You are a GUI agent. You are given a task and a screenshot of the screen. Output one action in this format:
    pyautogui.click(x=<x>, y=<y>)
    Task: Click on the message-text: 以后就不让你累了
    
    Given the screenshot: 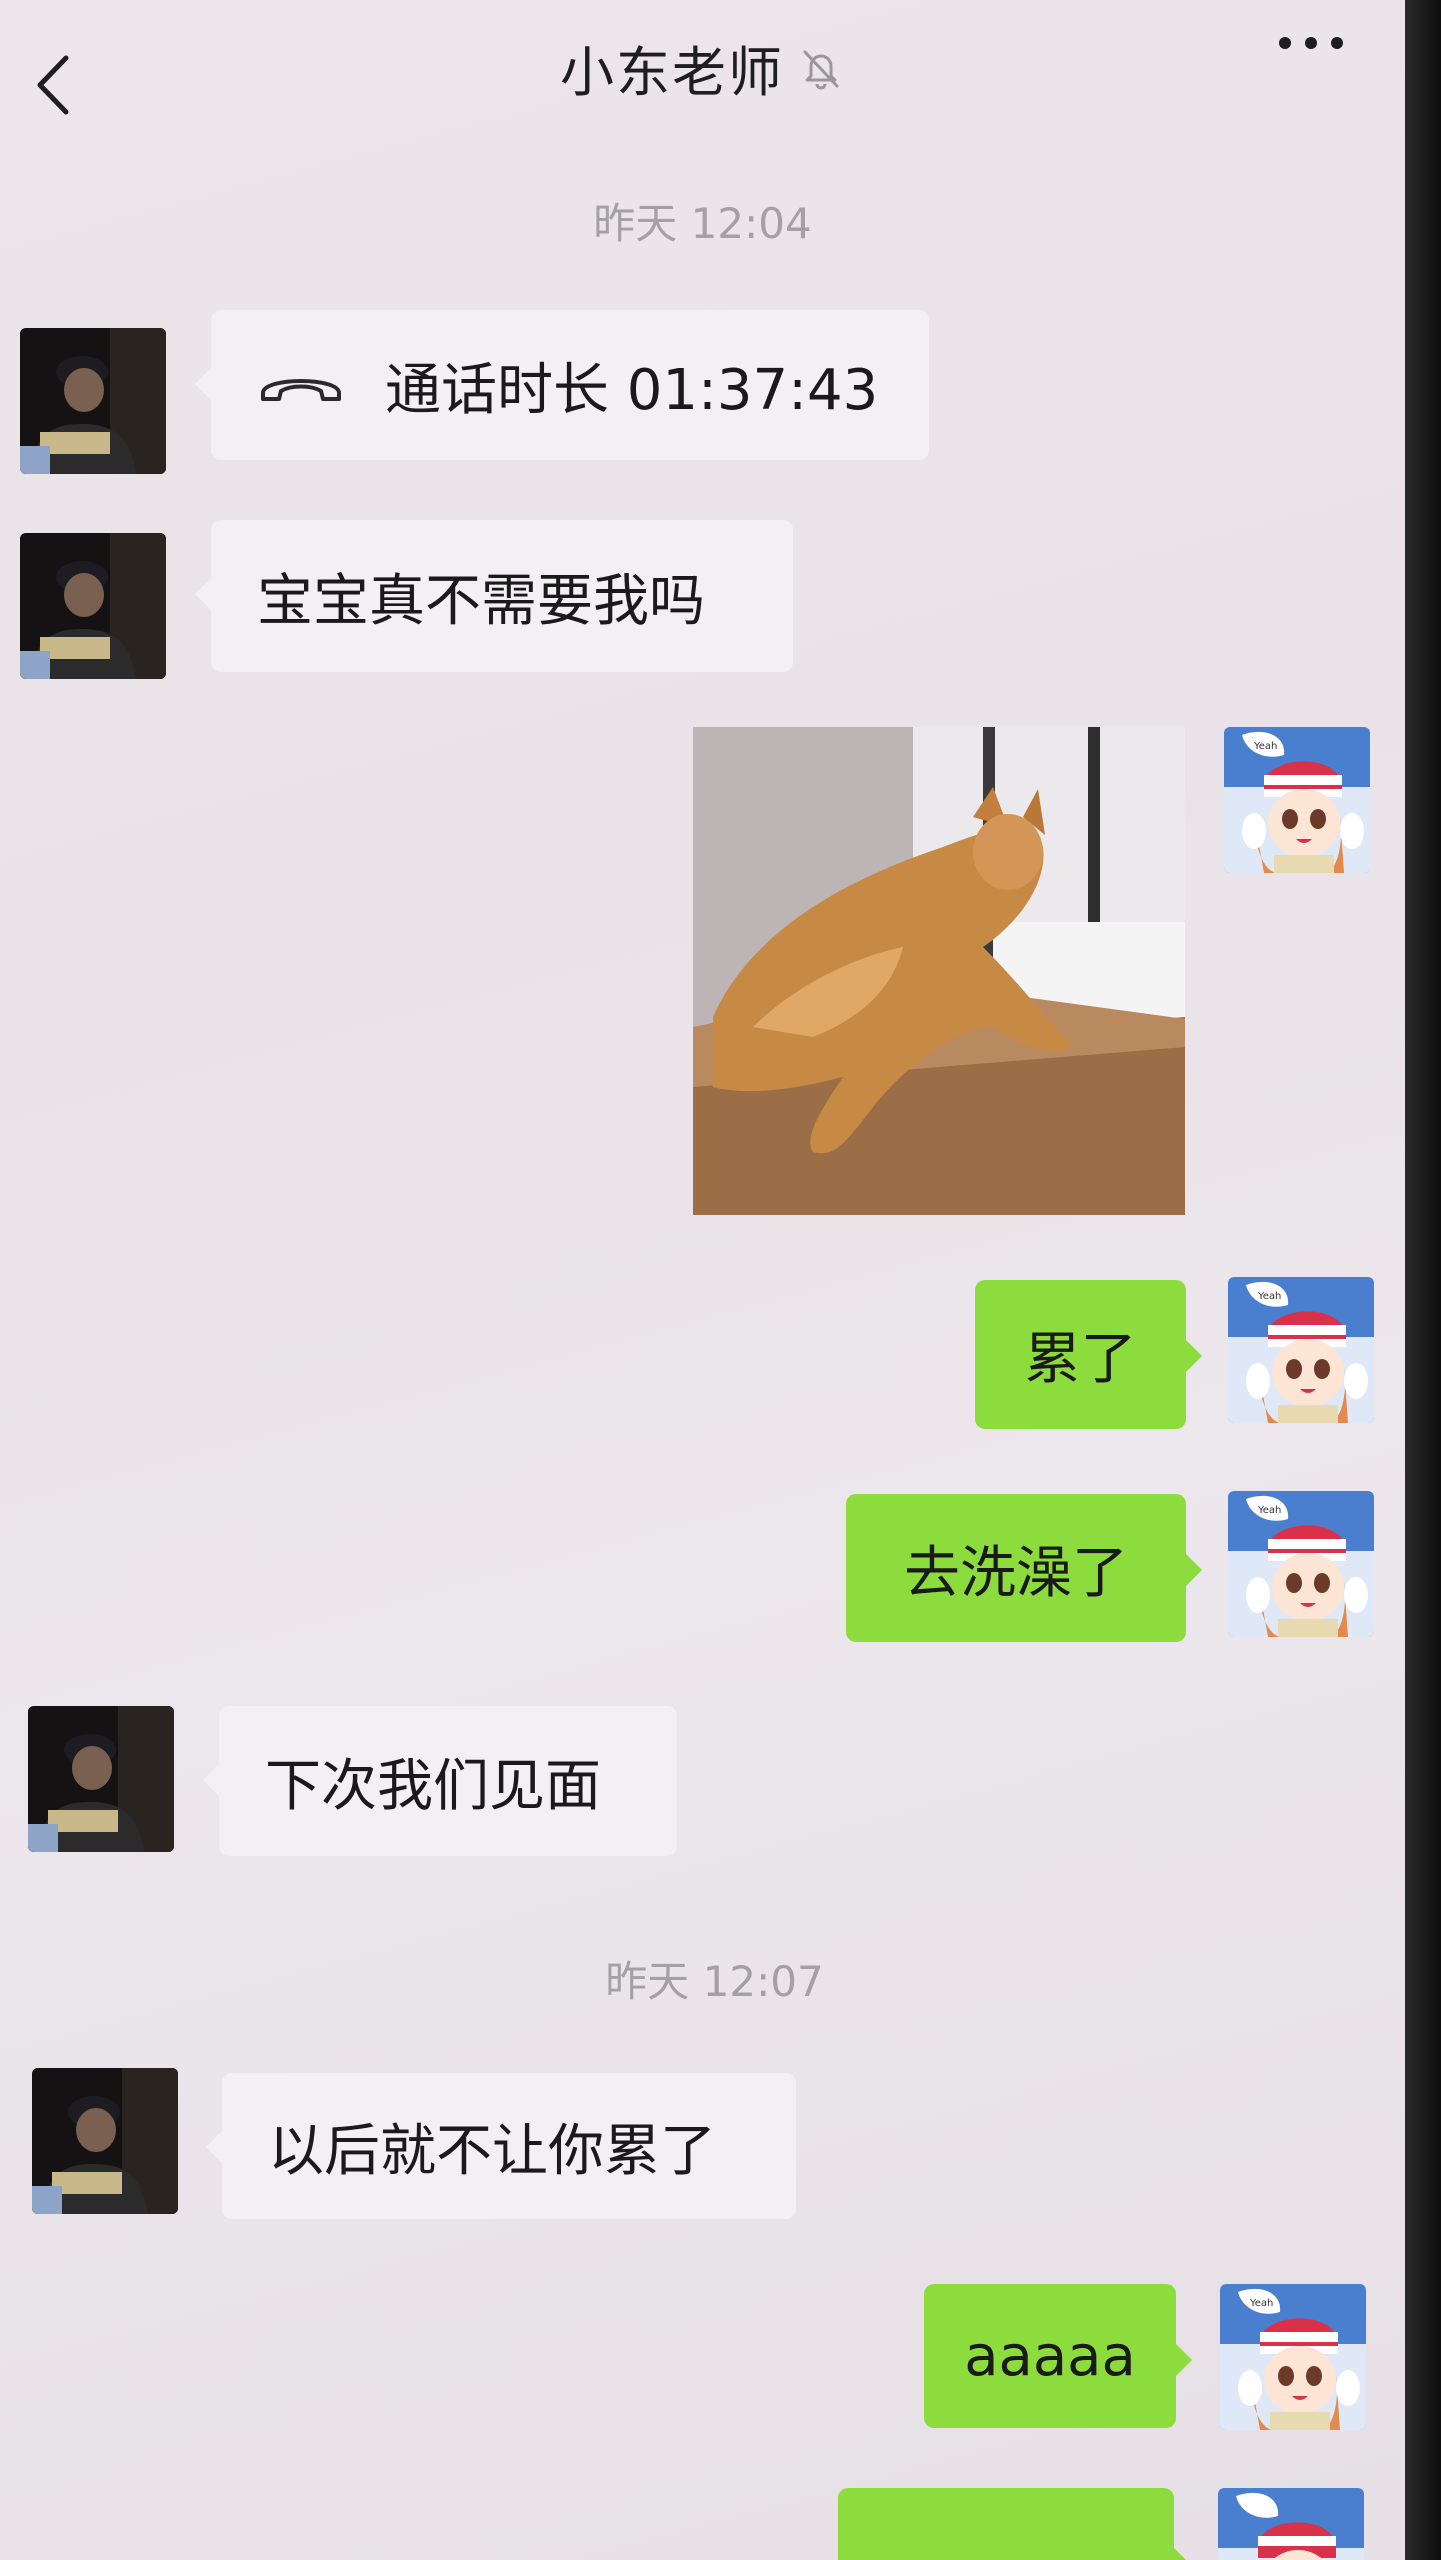 What is the action you would take?
    pyautogui.click(x=492, y=2151)
    